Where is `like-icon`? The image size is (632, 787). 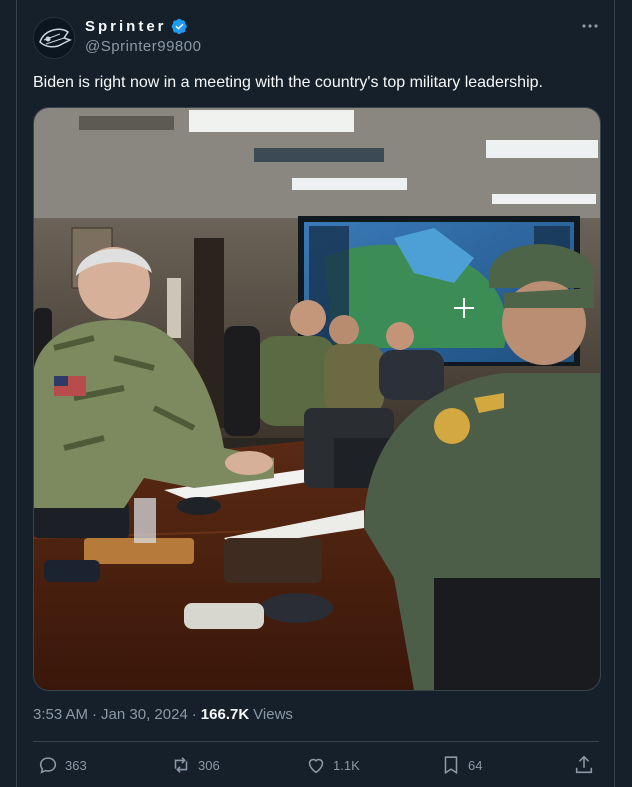
like-icon is located at coordinates (316, 766).